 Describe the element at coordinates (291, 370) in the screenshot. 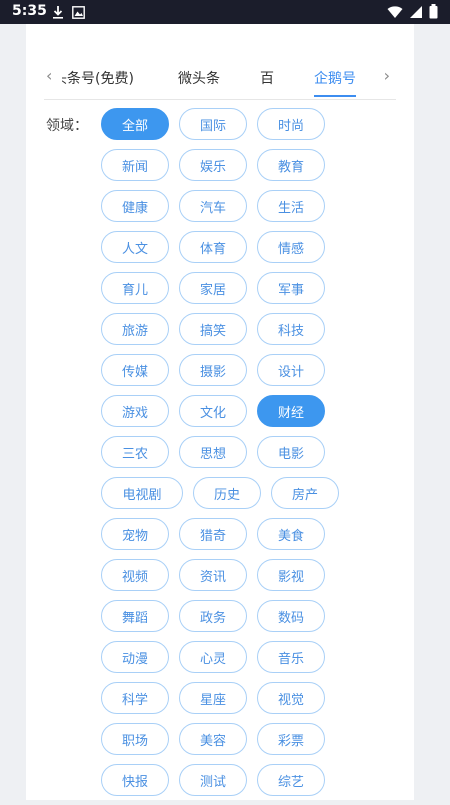

I see `domain-chip: 设计` at that location.